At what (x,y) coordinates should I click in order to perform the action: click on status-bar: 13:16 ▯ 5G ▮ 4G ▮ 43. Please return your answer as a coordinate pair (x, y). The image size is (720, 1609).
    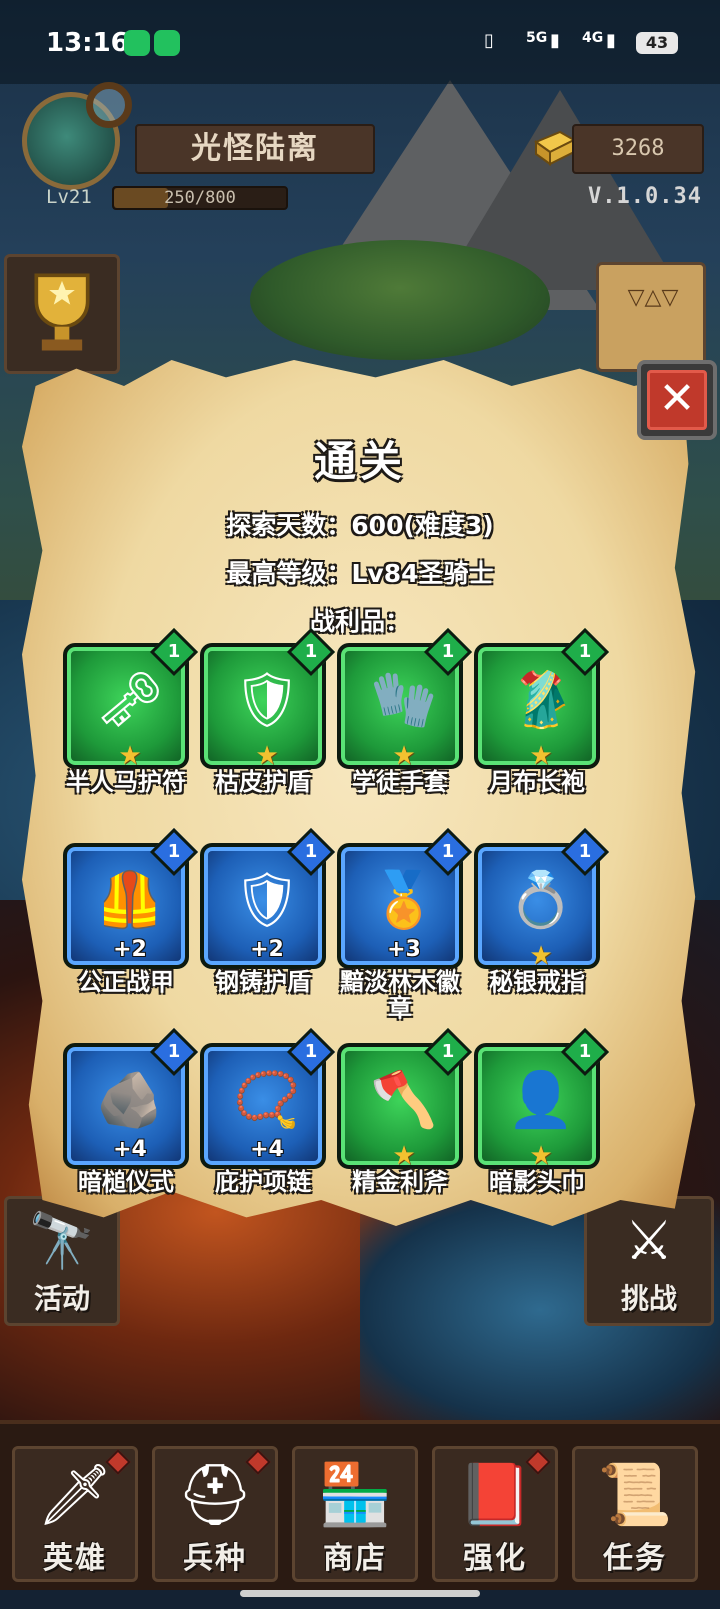
    Looking at the image, I should click on (360, 42).